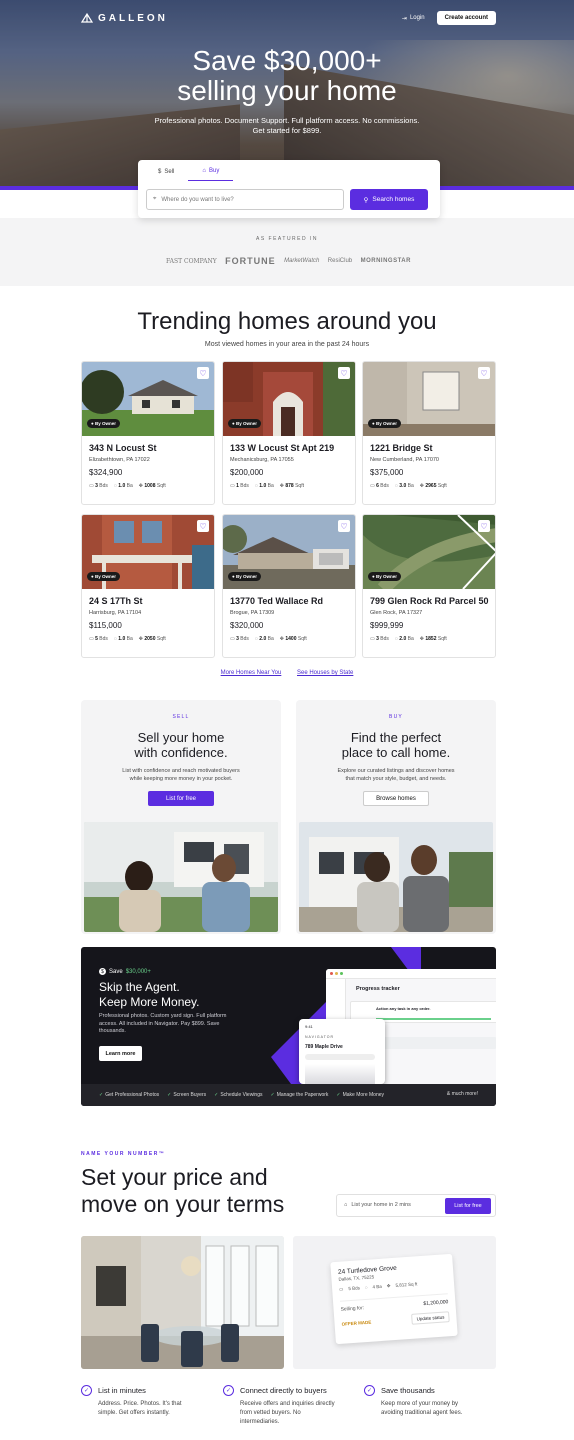  Describe the element at coordinates (238, 1095) in the screenshot. I see `feature-item: ✓ Schedule Viewings` at that location.